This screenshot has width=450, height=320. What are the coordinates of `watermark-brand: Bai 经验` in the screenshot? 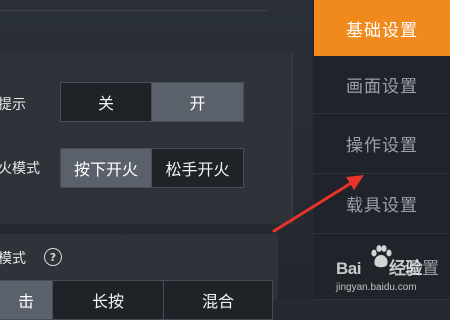 It's located at (379, 268).